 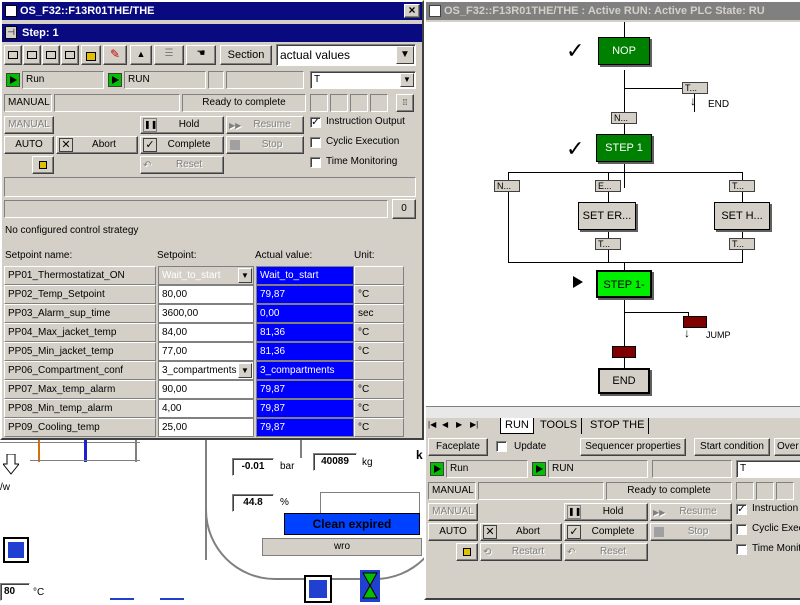 I want to click on setpoint-value-cell: 4,00, so click(x=206, y=408).